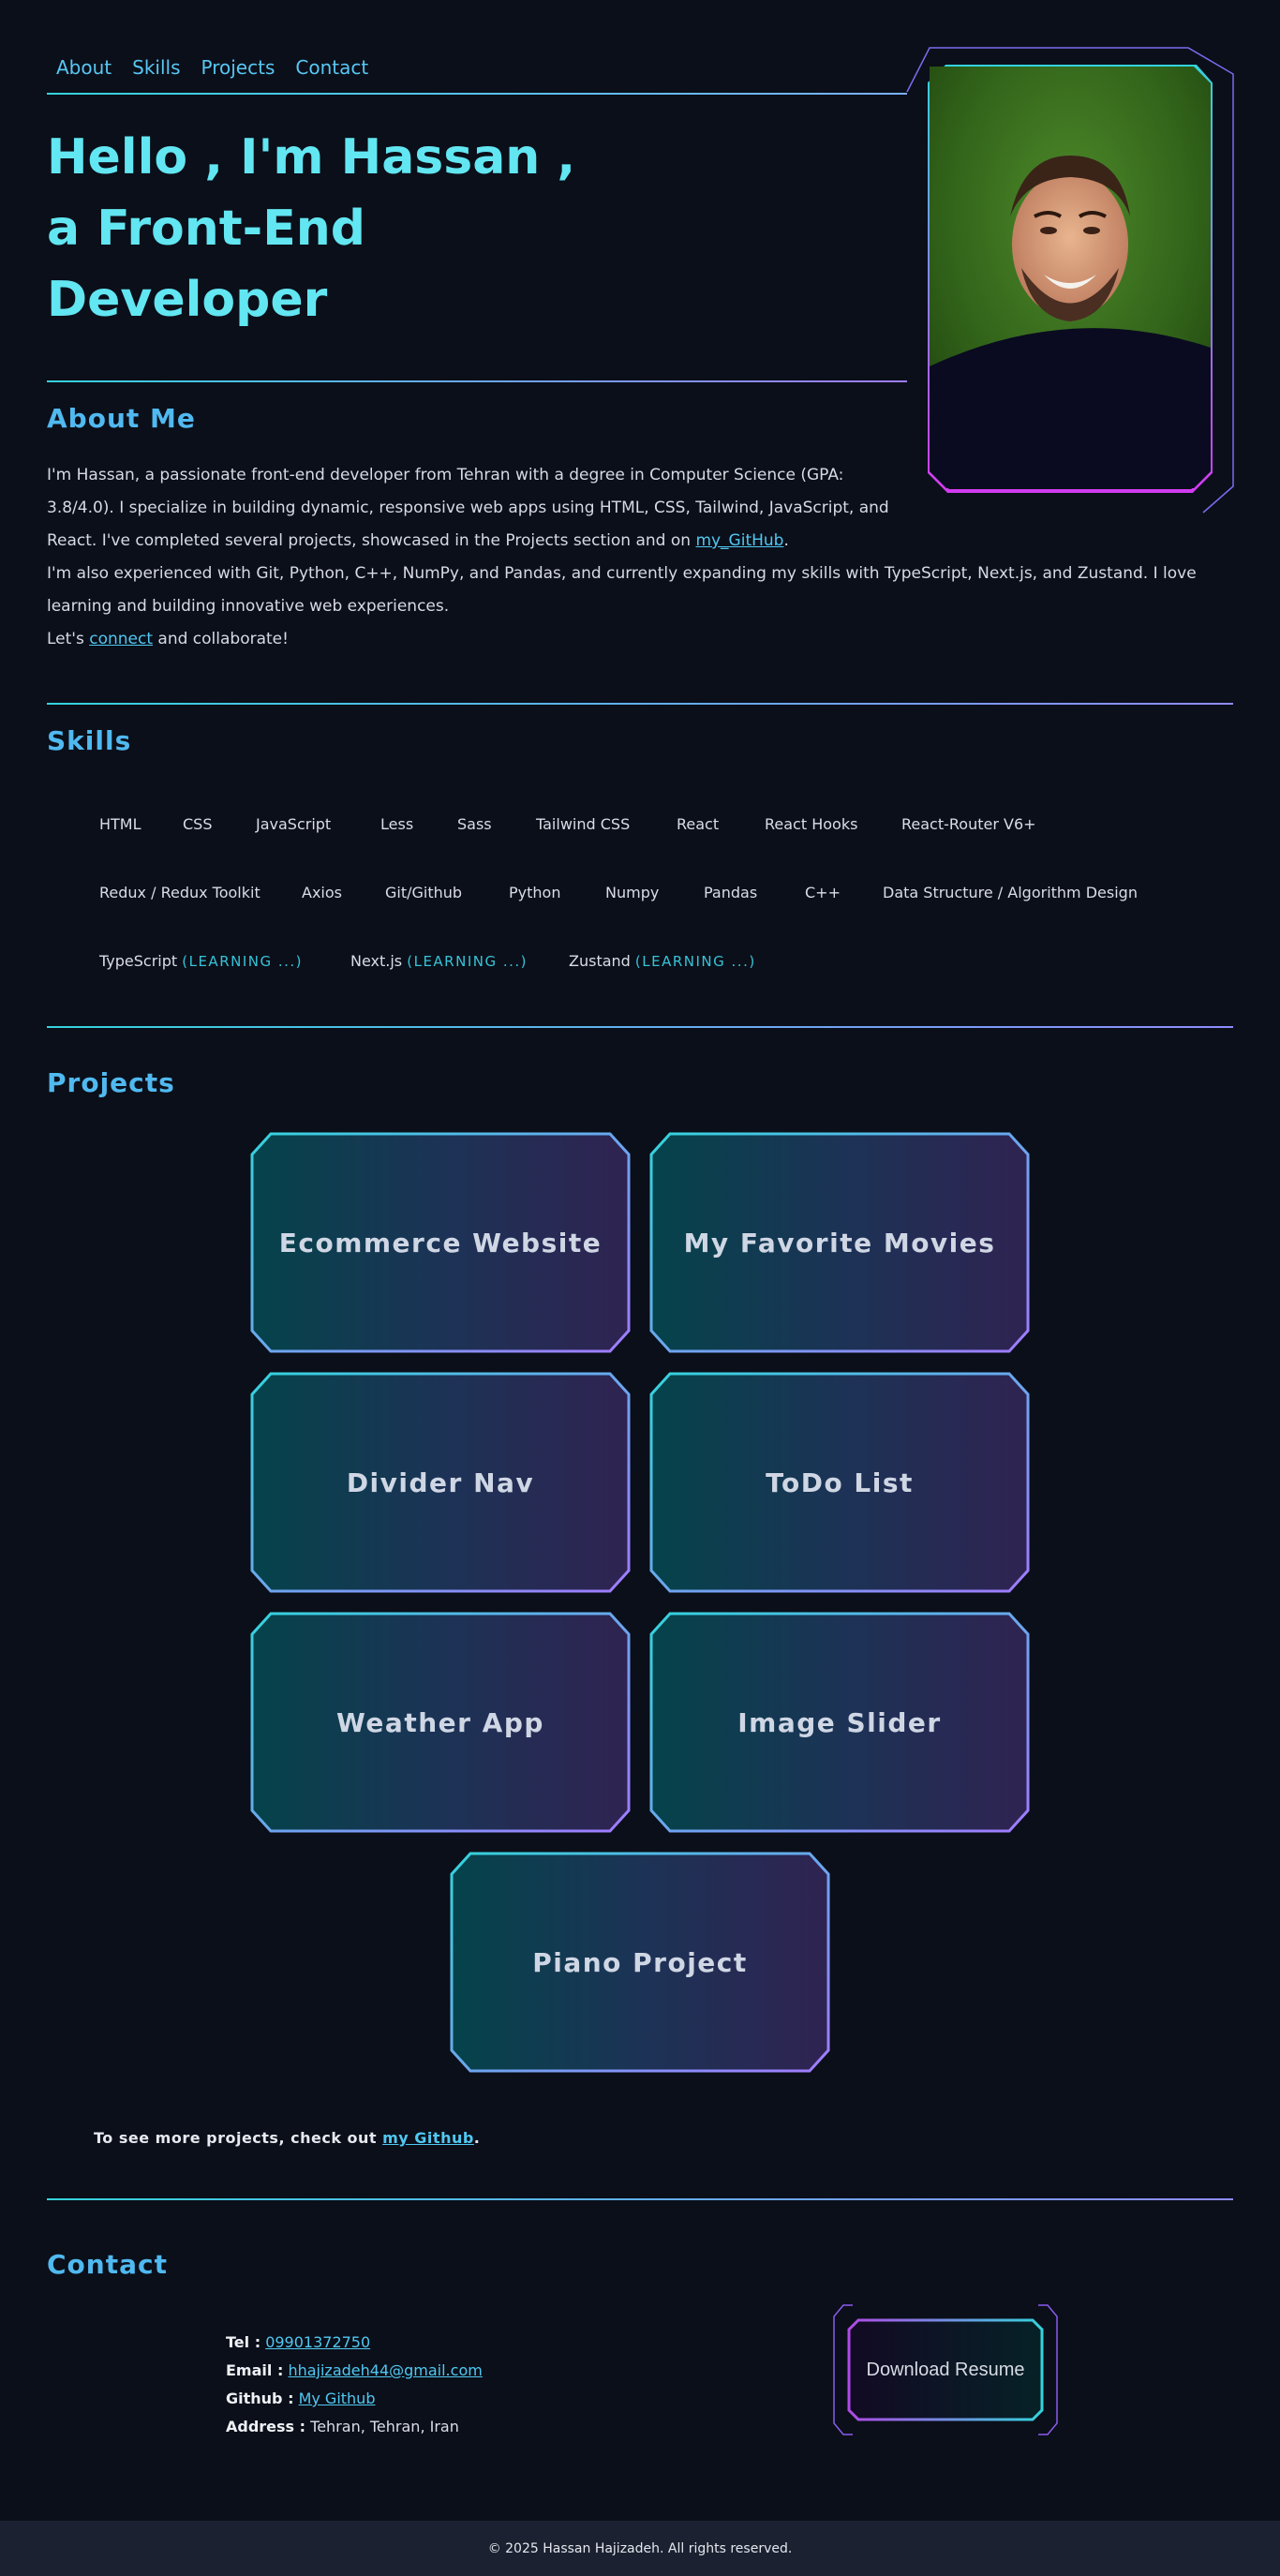  I want to click on skills-heading: Skills, so click(89, 740).